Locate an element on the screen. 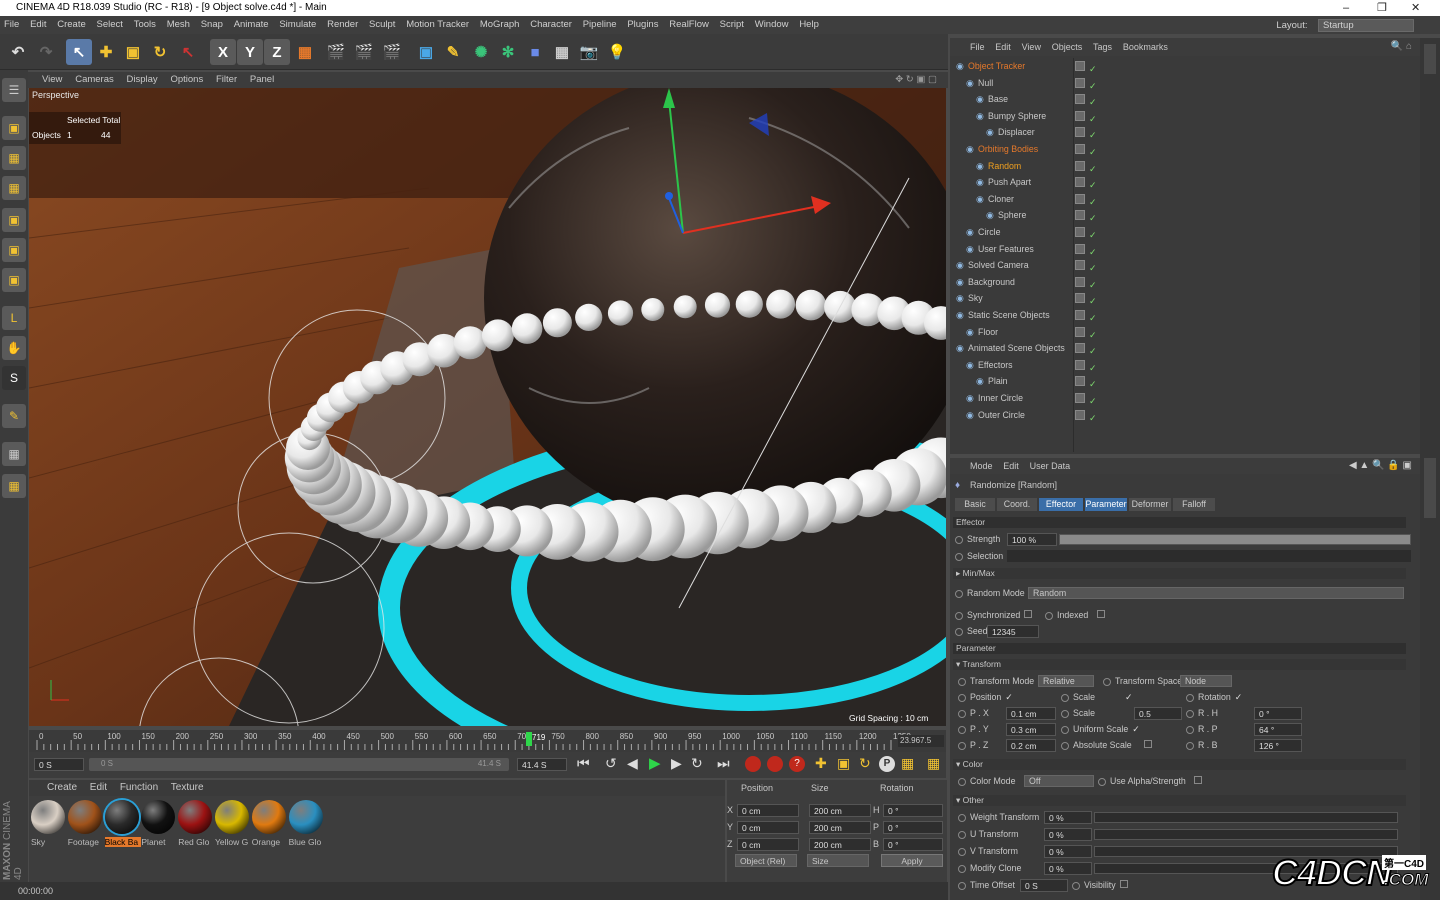 The width and height of the screenshot is (1440, 900). viewport-nav-icons: ✥ ↻ ▣ ▢ is located at coordinates (916, 80).